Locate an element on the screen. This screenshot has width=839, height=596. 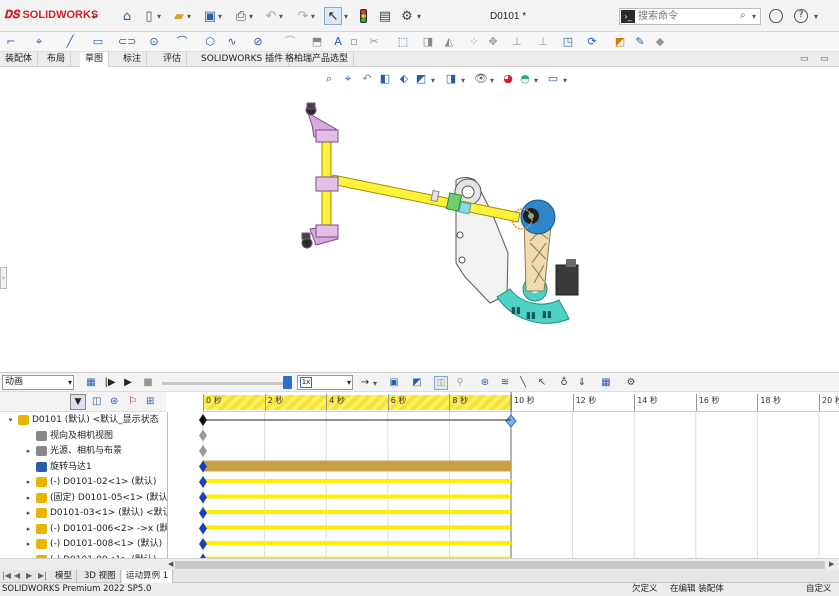
trim-icon: ✂ is located at coordinates (374, 42).